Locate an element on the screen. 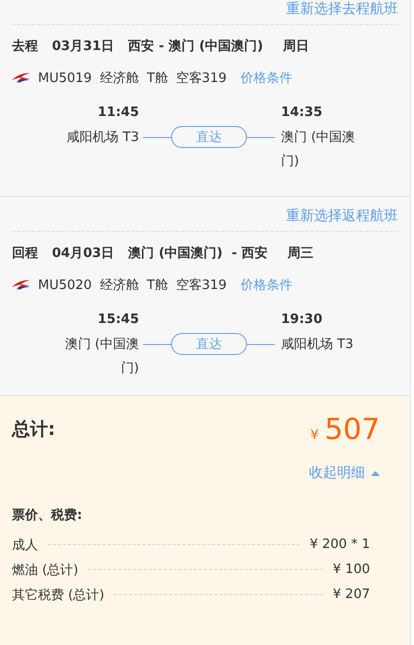 The image size is (414, 645). weekday-text: 周三 is located at coordinates (301, 253).